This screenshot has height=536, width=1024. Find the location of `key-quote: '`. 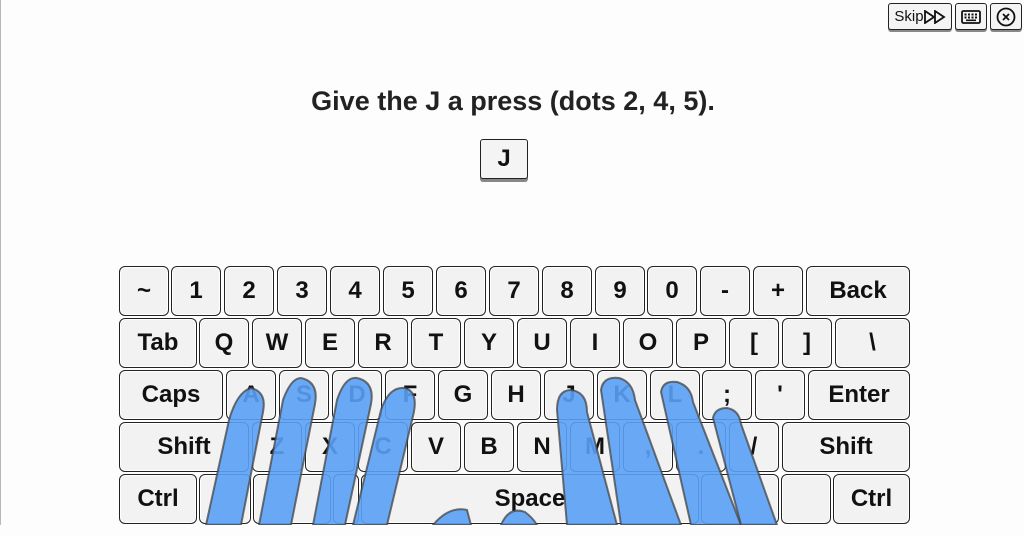

key-quote: ' is located at coordinates (780, 395).